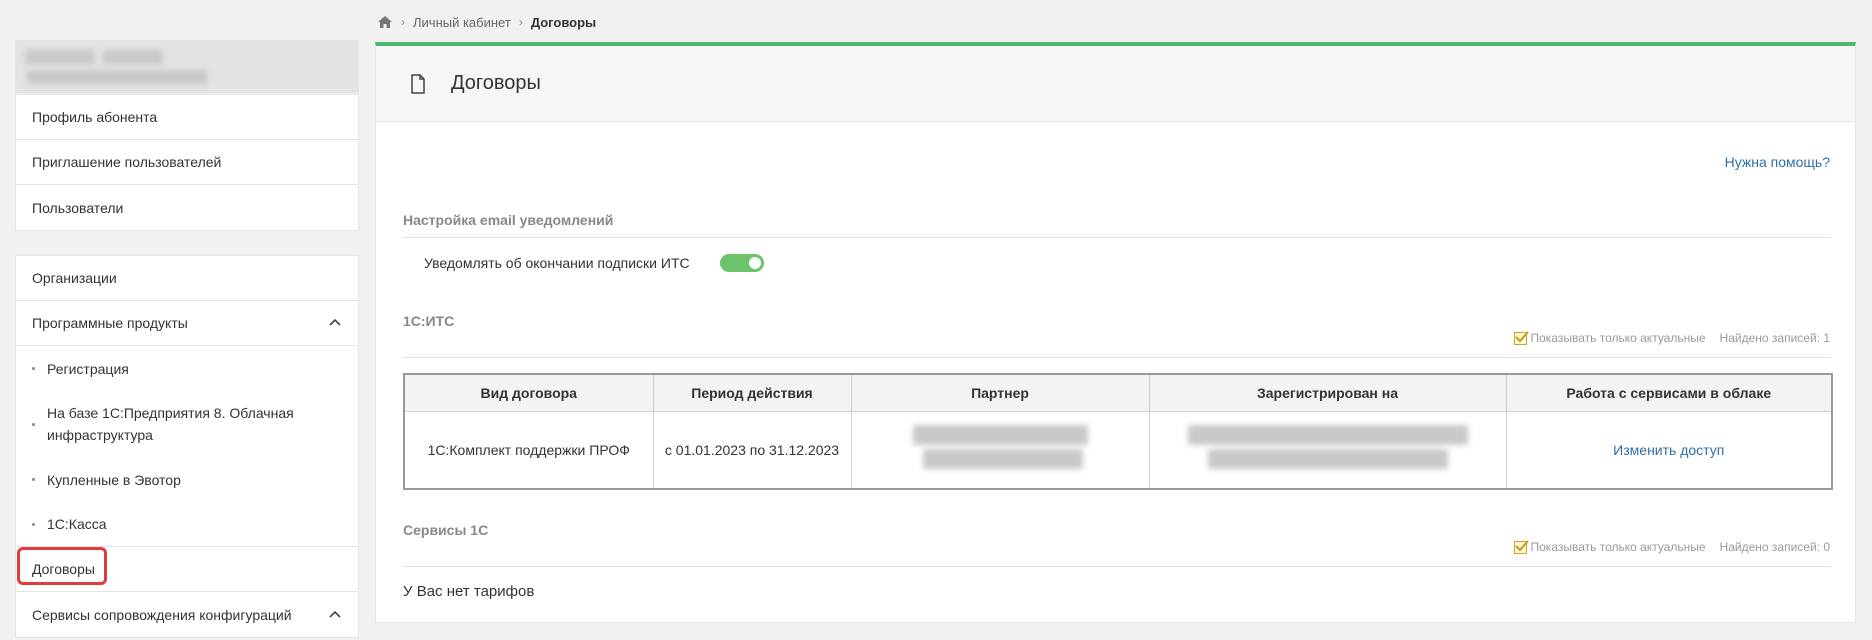  I want to click on no-tariffs-message: У Вас нет тарифов, so click(469, 591).